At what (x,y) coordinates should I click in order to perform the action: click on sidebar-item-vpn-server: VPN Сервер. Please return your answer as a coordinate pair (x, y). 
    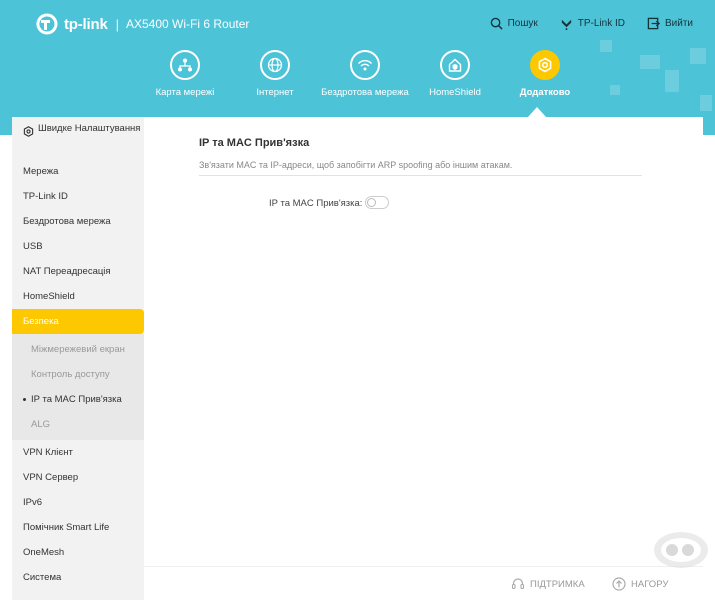
    Looking at the image, I should click on (78, 477).